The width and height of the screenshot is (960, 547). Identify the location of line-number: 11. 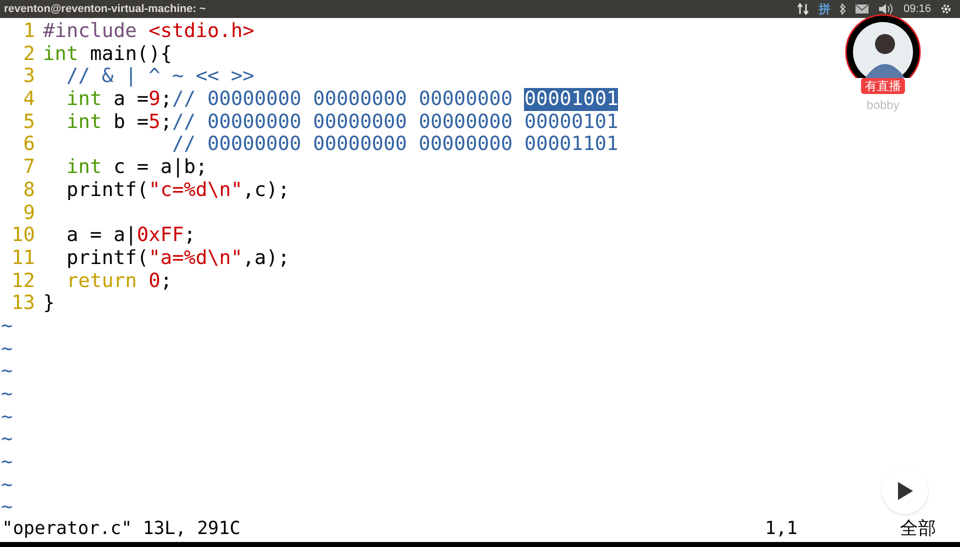
(22, 258).